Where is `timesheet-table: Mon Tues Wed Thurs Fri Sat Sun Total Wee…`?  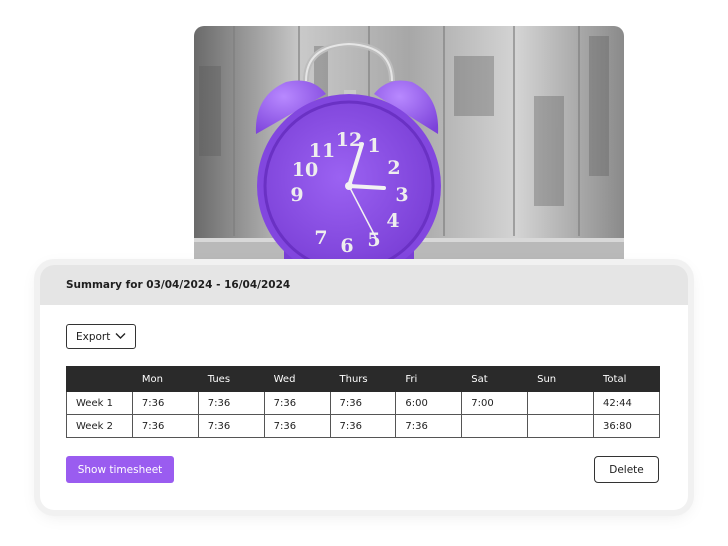 timesheet-table: Mon Tues Wed Thurs Fri Sat Sun Total Wee… is located at coordinates (363, 402).